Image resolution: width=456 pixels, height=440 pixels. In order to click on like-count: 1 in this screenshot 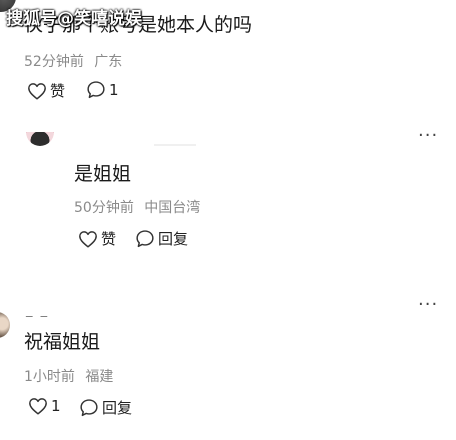, I will do `click(56, 406)`.